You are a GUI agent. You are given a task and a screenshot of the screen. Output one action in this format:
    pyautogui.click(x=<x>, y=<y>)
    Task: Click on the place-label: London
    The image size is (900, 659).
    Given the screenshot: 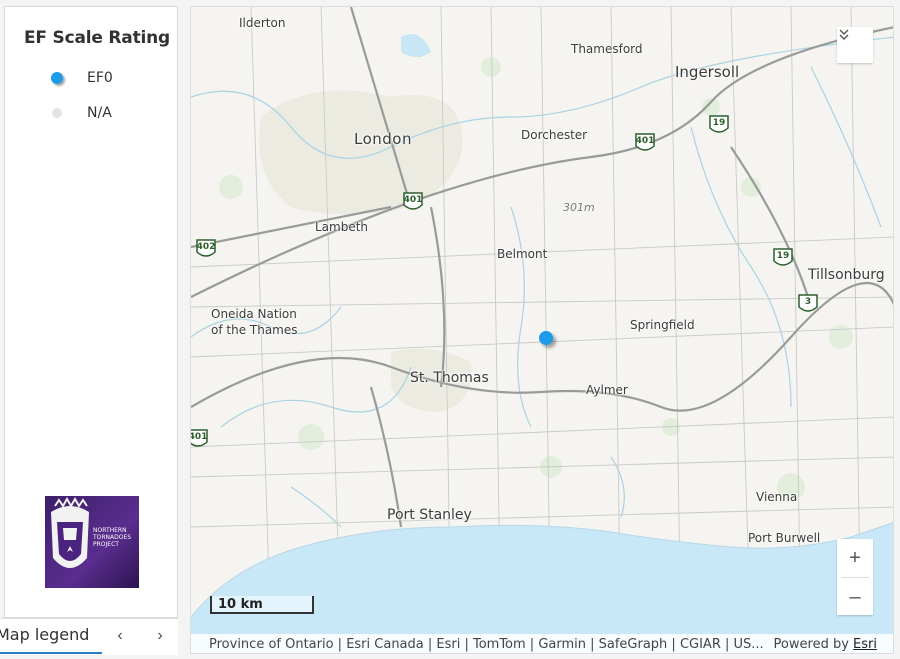 What is the action you would take?
    pyautogui.click(x=383, y=139)
    